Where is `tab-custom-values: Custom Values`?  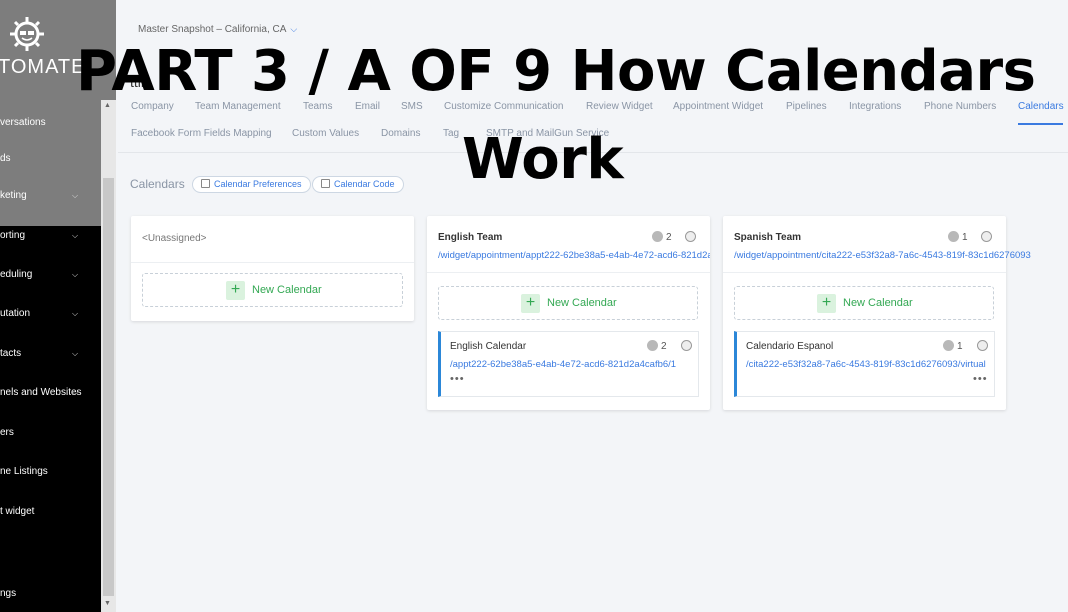 tab-custom-values: Custom Values is located at coordinates (325, 133).